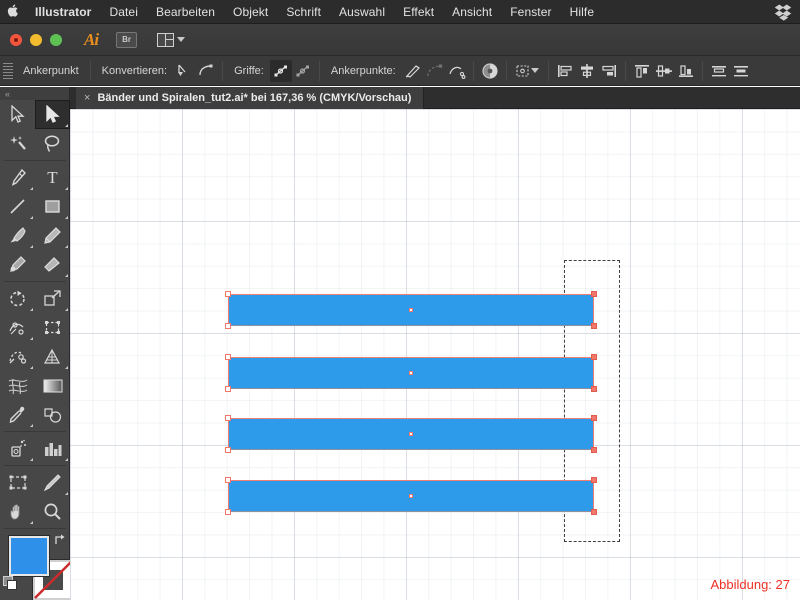 Image resolution: width=800 pixels, height=600 pixels. What do you see at coordinates (594, 326) in the screenshot?
I see `anchor-band-1-br` at bounding box center [594, 326].